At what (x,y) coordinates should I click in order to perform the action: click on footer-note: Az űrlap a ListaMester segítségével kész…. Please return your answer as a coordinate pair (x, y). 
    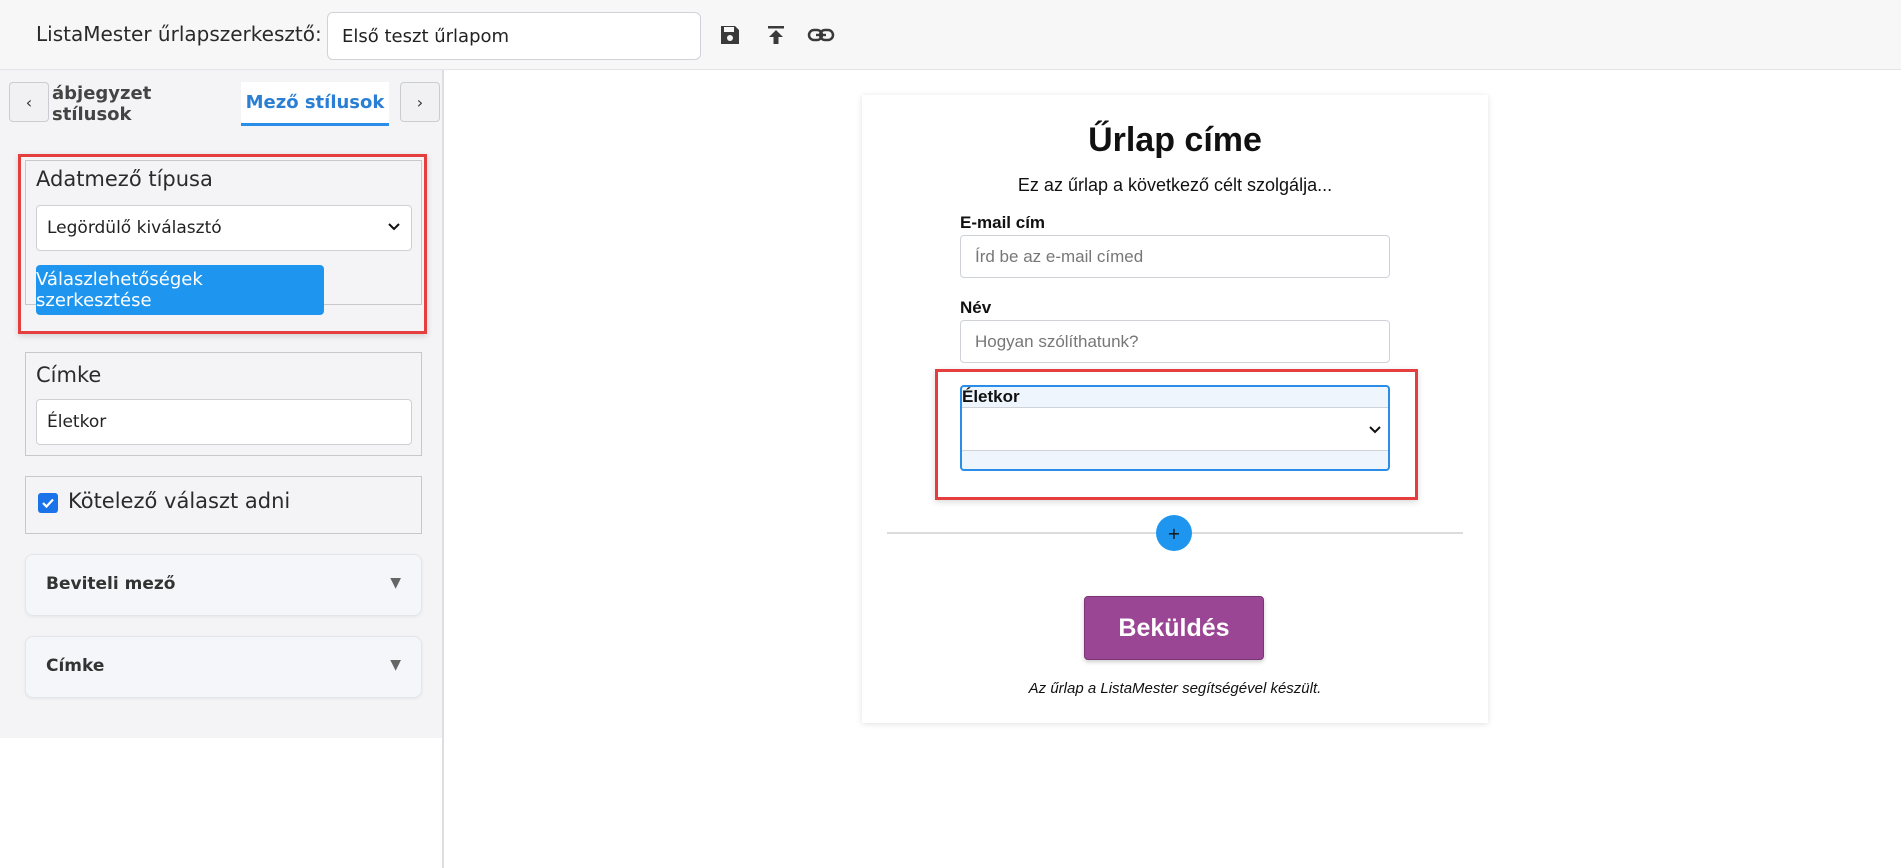
    Looking at the image, I should click on (1175, 688).